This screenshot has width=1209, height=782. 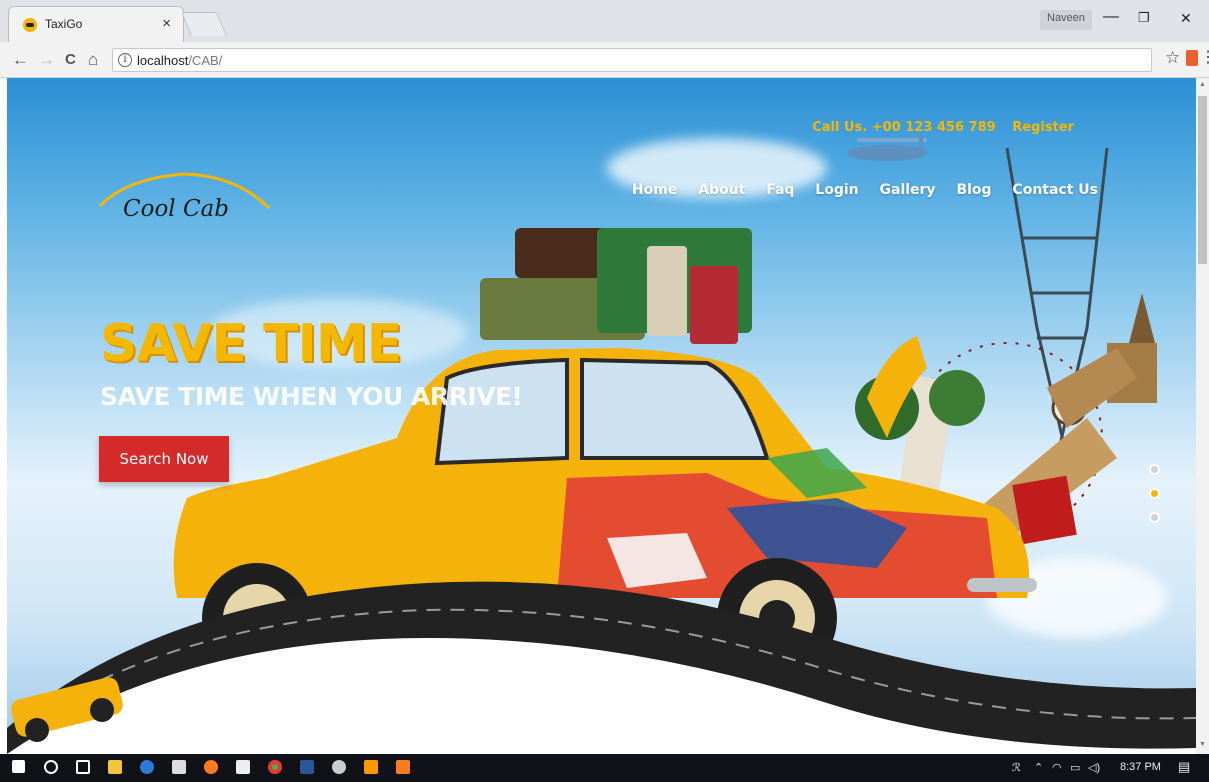 I want to click on forward-icon: →, so click(x=46, y=60).